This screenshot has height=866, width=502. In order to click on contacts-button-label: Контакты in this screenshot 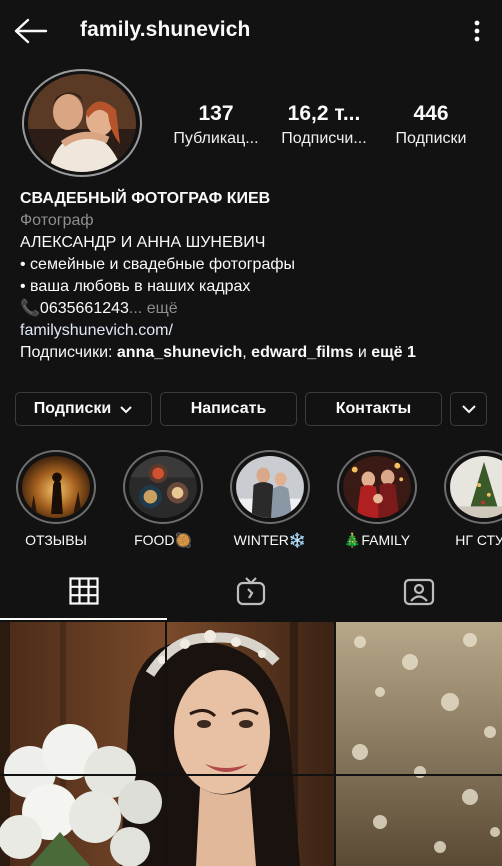, I will do `click(373, 408)`.